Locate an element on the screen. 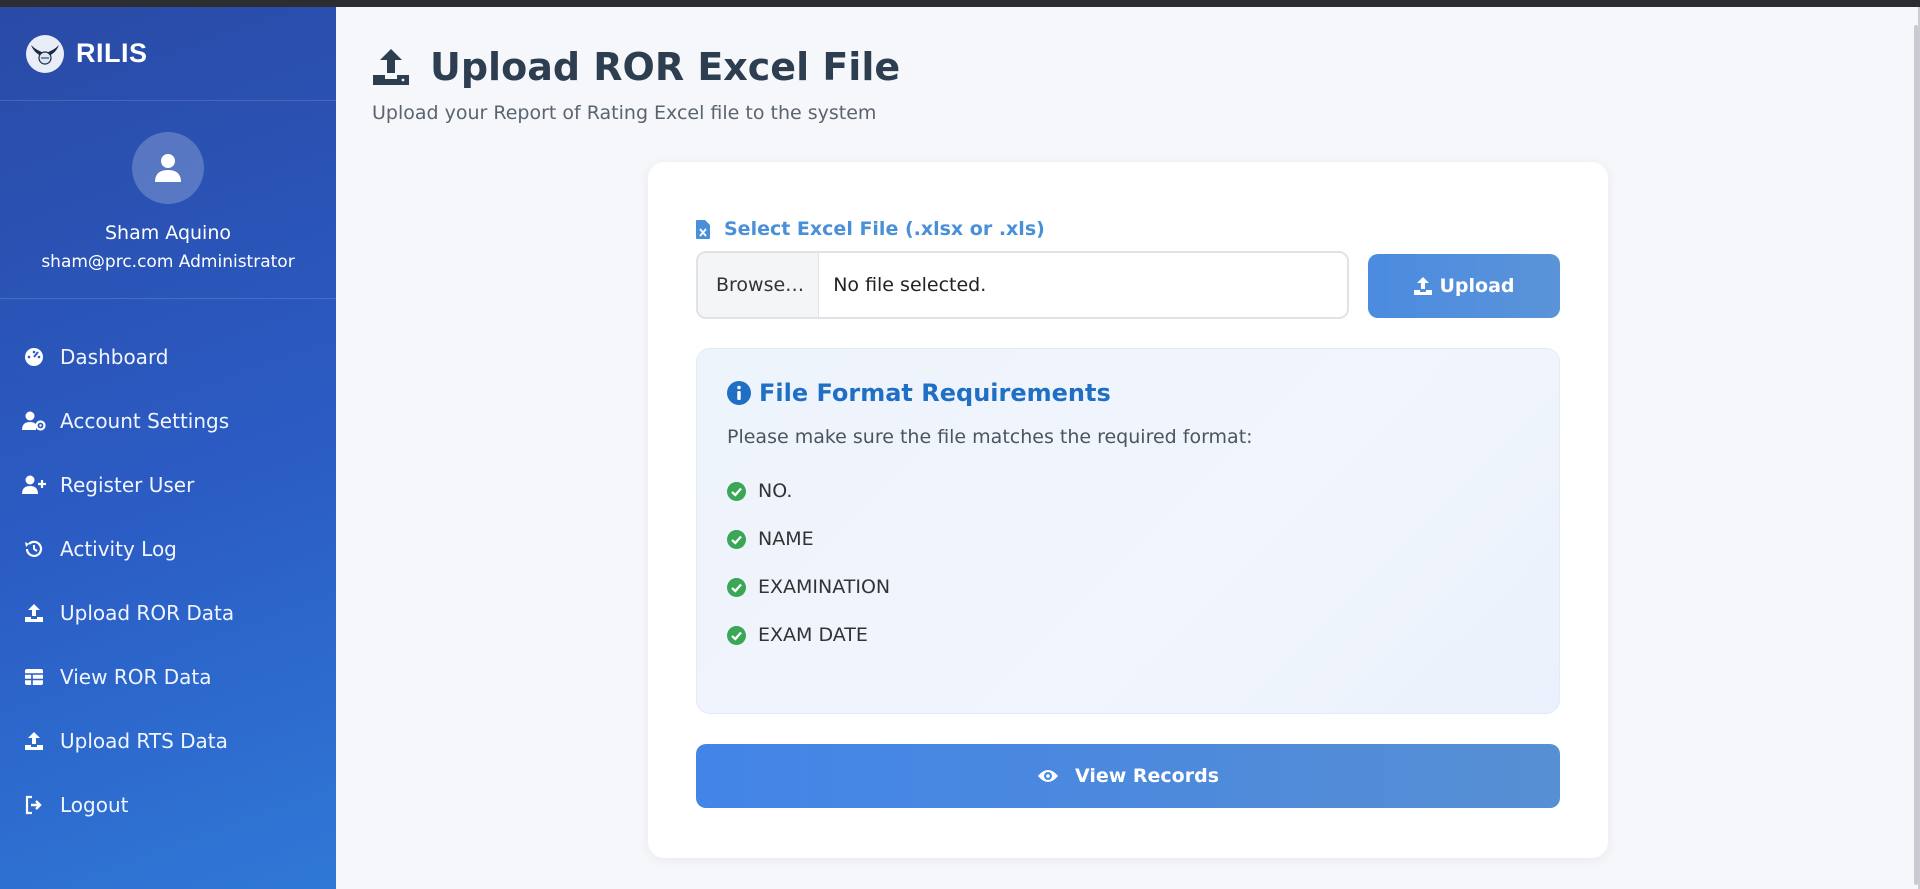 This screenshot has width=1920, height=889. upload-button: Upload is located at coordinates (1464, 286).